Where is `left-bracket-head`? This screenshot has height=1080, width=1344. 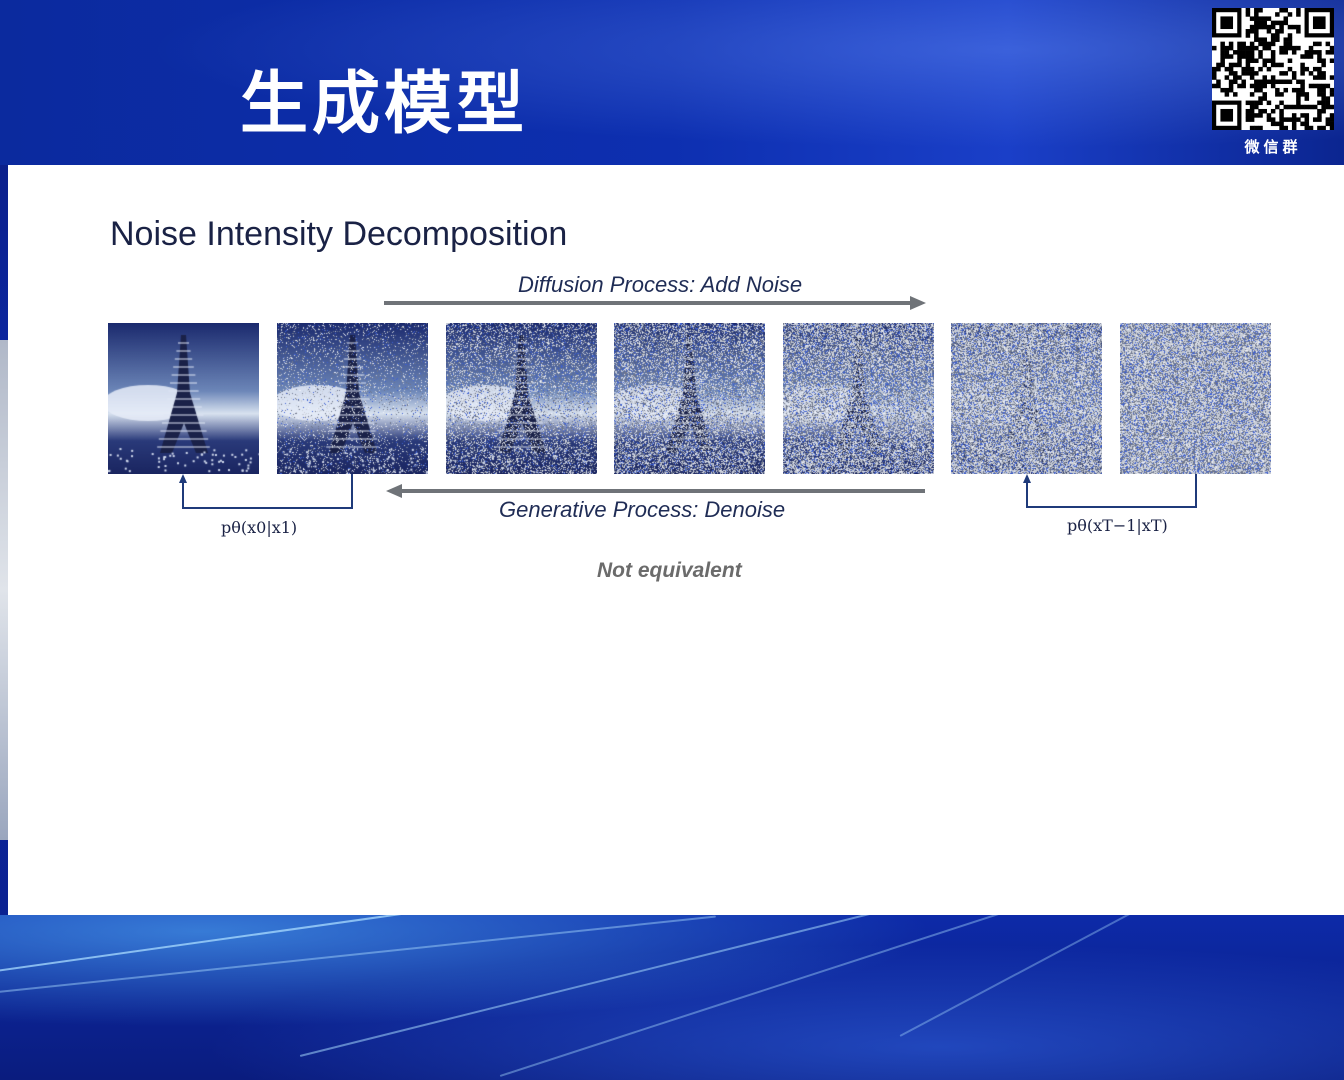
left-bracket-head is located at coordinates (183, 478).